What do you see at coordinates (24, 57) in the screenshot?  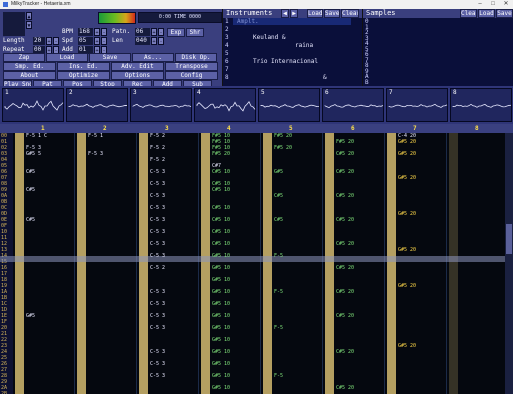 I see `menu-button-zap: Zap` at bounding box center [24, 57].